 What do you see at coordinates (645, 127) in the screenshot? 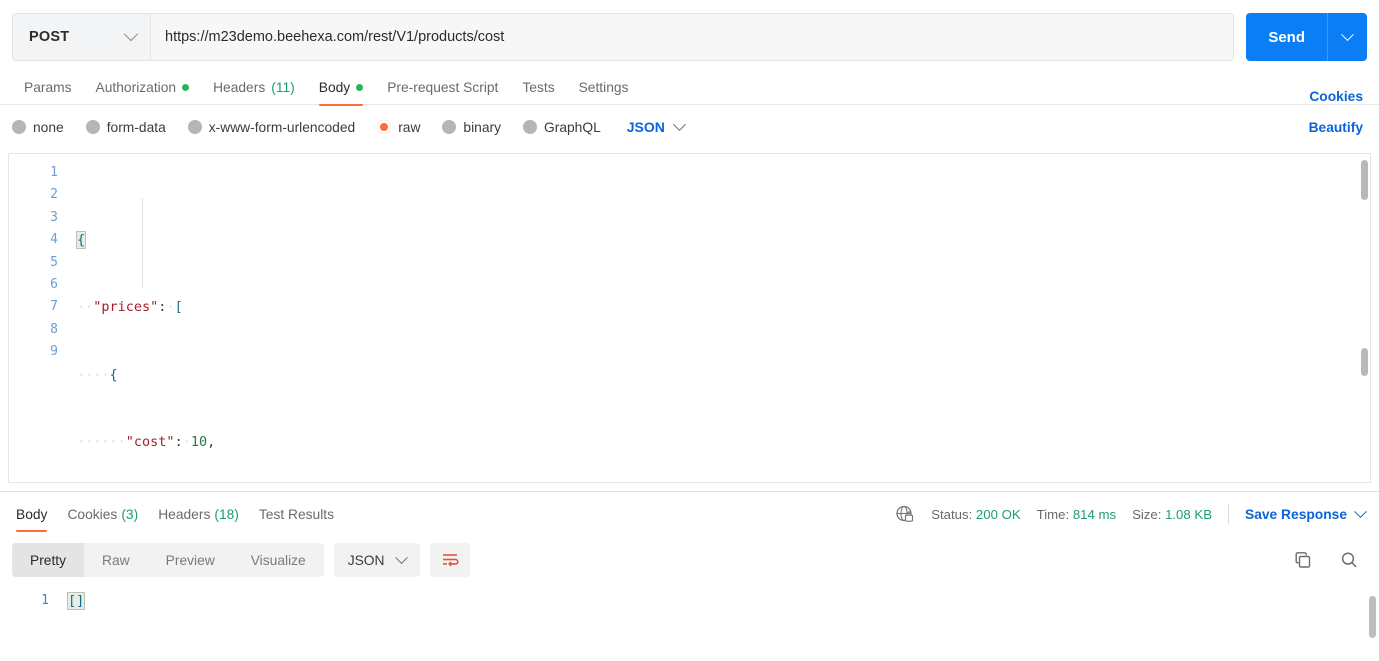
I see `raw-format-label: JSON` at bounding box center [645, 127].